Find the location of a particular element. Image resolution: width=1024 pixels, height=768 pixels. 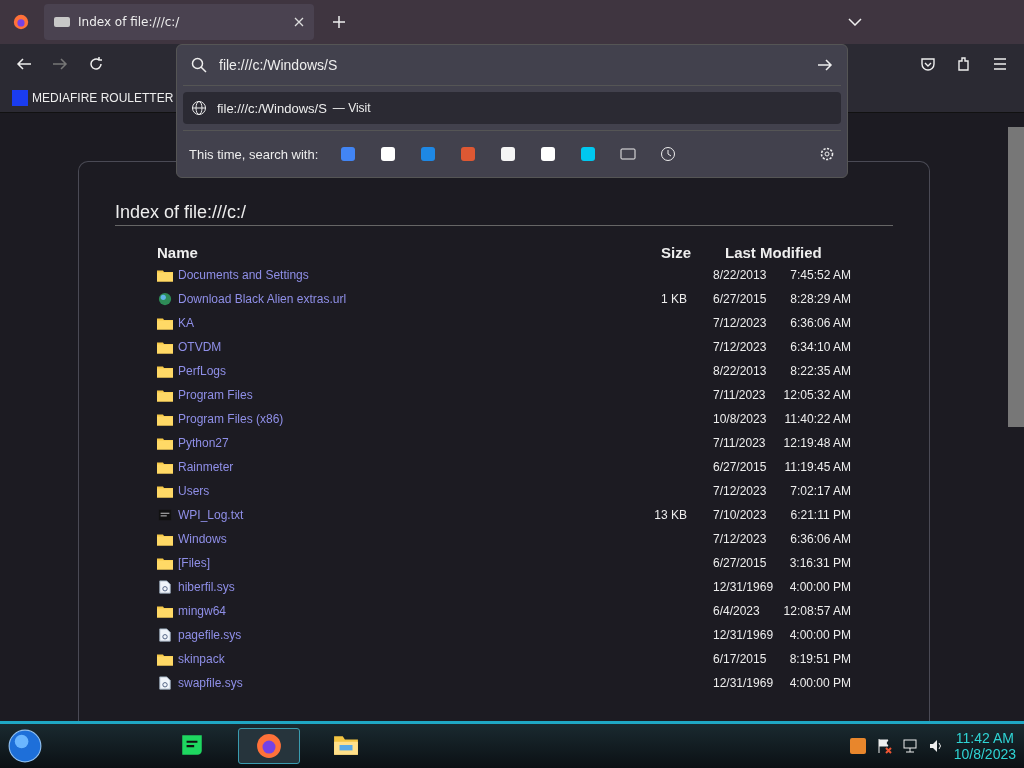

new-tab-icon is located at coordinates (339, 22).